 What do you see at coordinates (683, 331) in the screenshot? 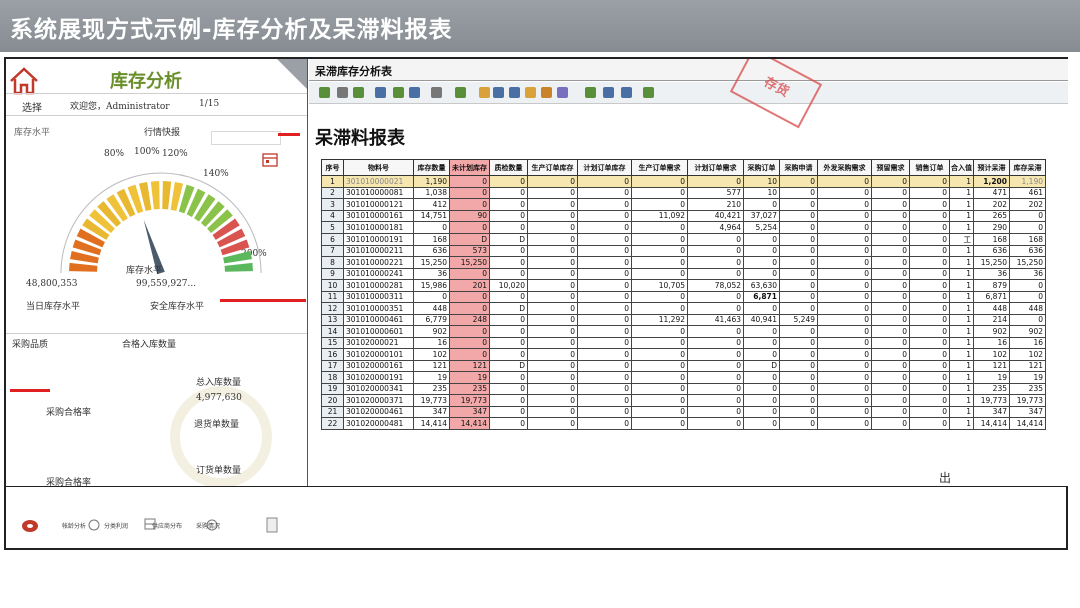
I see `table-row: 14 301010000601 902 0 0 0 0 0 0 0 0 0 0 0 1 902 902` at bounding box center [683, 331].